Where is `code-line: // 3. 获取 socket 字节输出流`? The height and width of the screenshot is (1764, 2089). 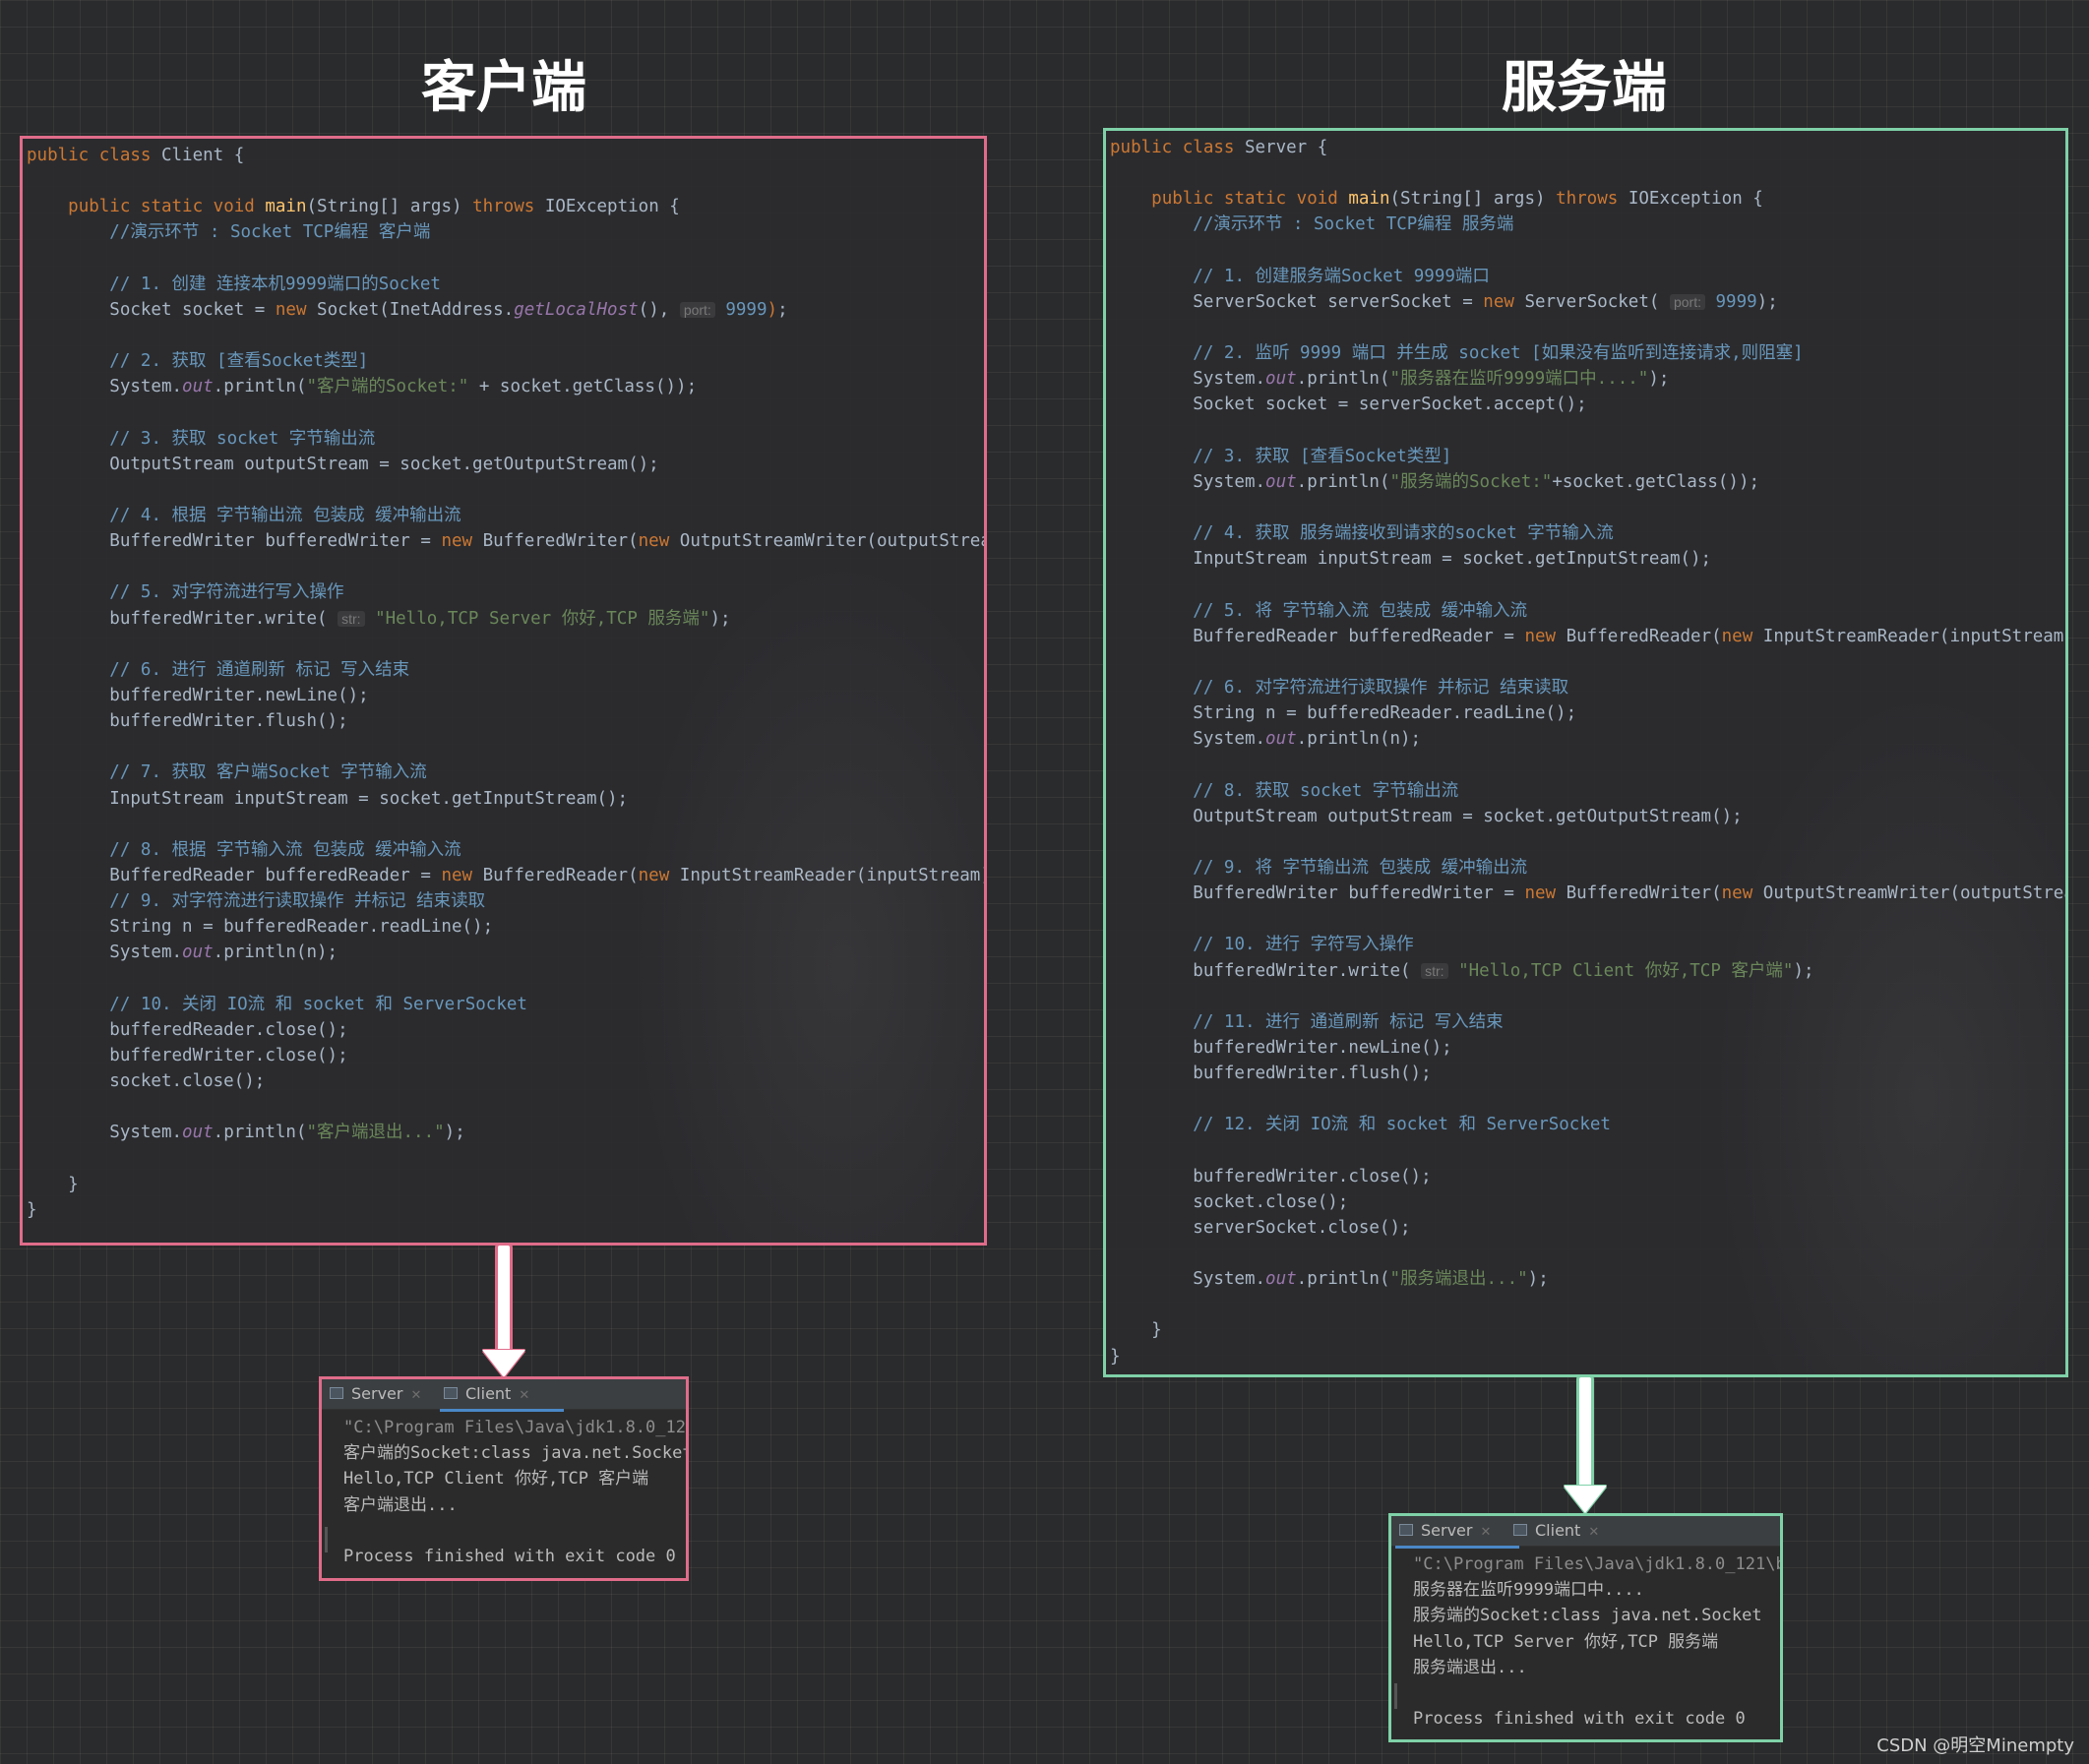 code-line: // 3. 获取 socket 字节输出流 is located at coordinates (506, 439).